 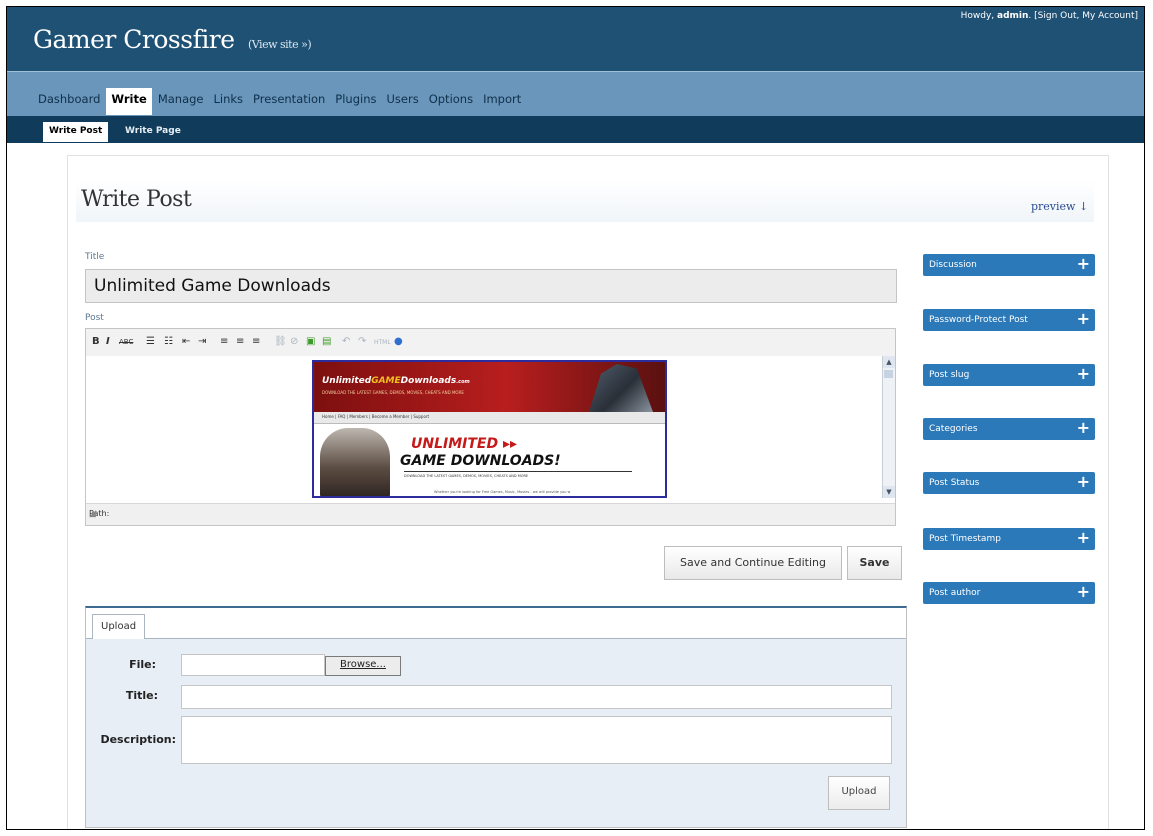 I want to click on description-input, so click(x=536, y=740).